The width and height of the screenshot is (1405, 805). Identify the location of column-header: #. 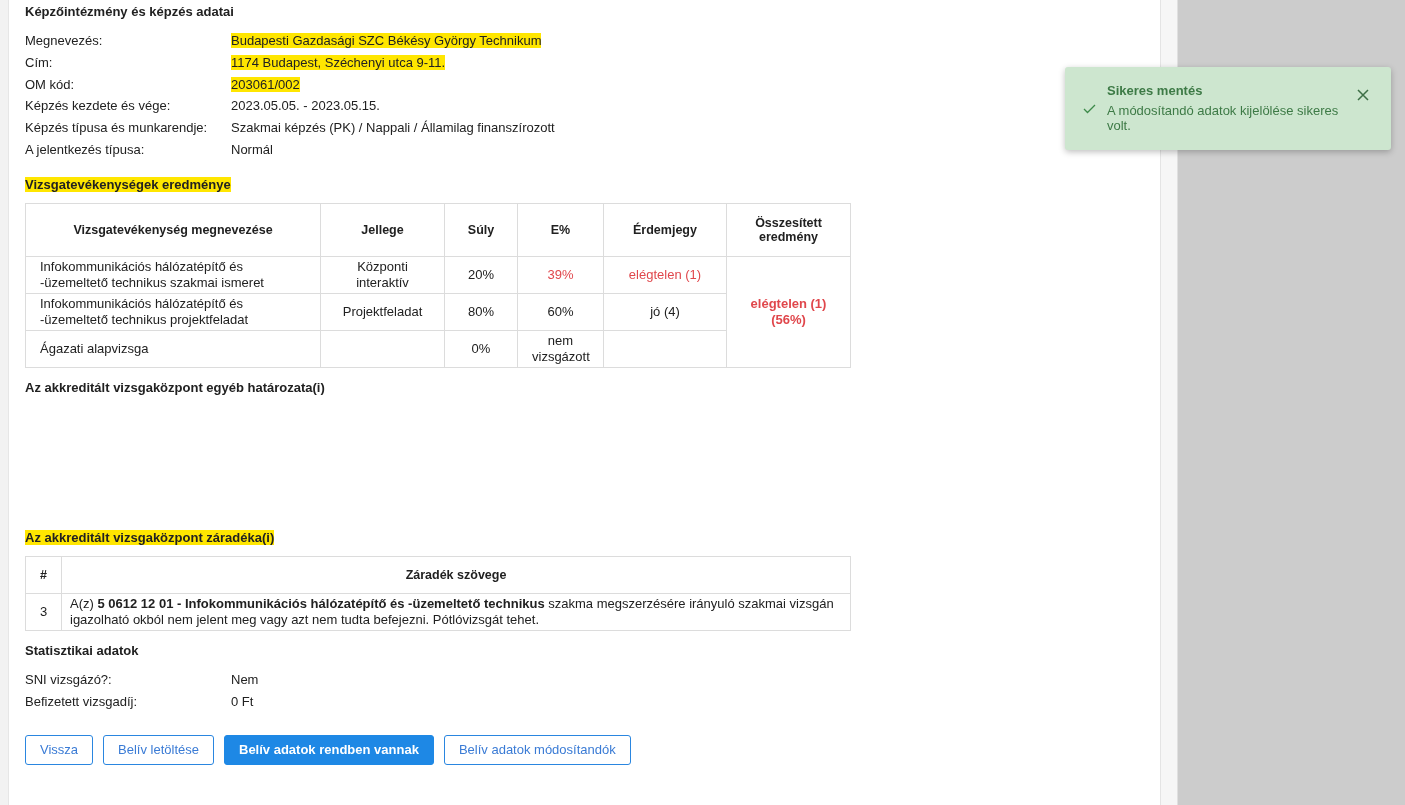
(43, 575).